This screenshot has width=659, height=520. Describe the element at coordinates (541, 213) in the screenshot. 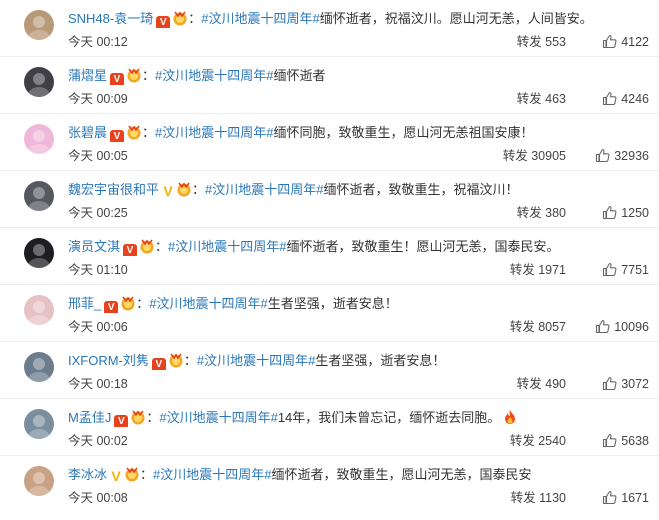

I see `repost-button: 转发 380` at that location.